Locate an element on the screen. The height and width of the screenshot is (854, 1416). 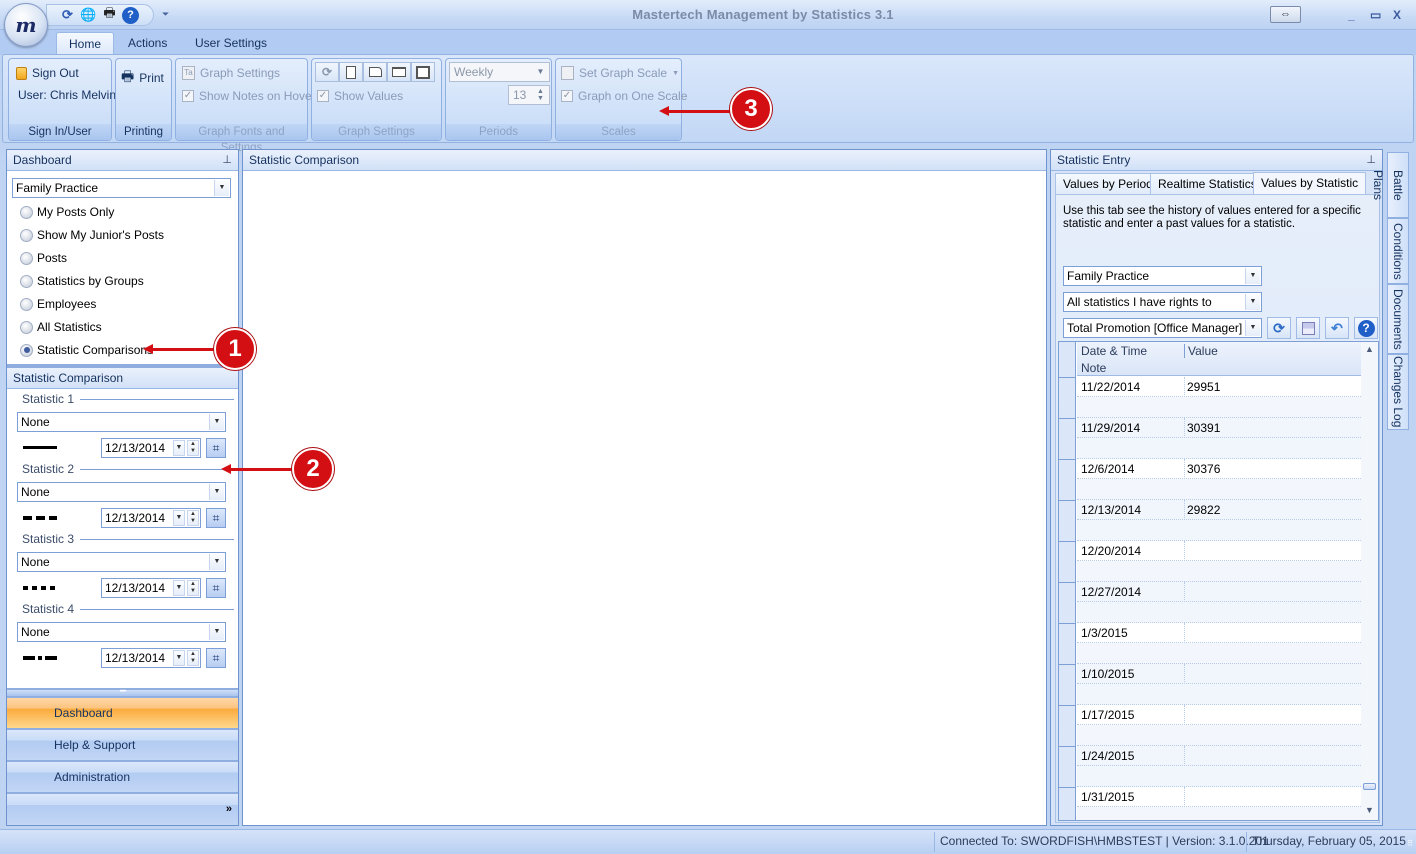
table-row: 1/10/2015 is located at coordinates (1223, 684).